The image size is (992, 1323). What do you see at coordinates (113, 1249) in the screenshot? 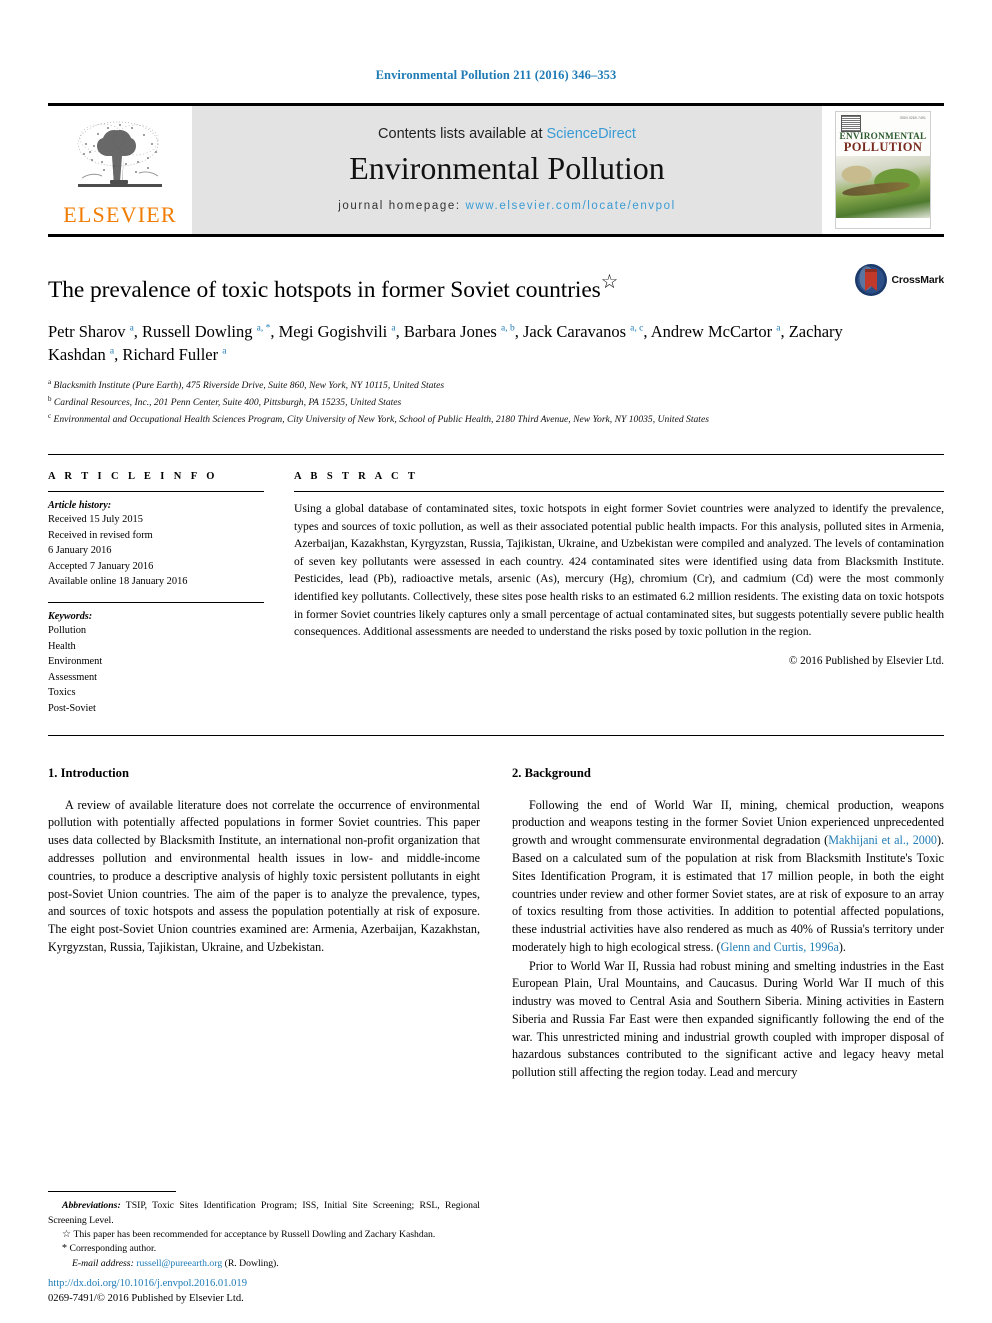
I see `corresponding-author-text: Corresponding author.` at bounding box center [113, 1249].